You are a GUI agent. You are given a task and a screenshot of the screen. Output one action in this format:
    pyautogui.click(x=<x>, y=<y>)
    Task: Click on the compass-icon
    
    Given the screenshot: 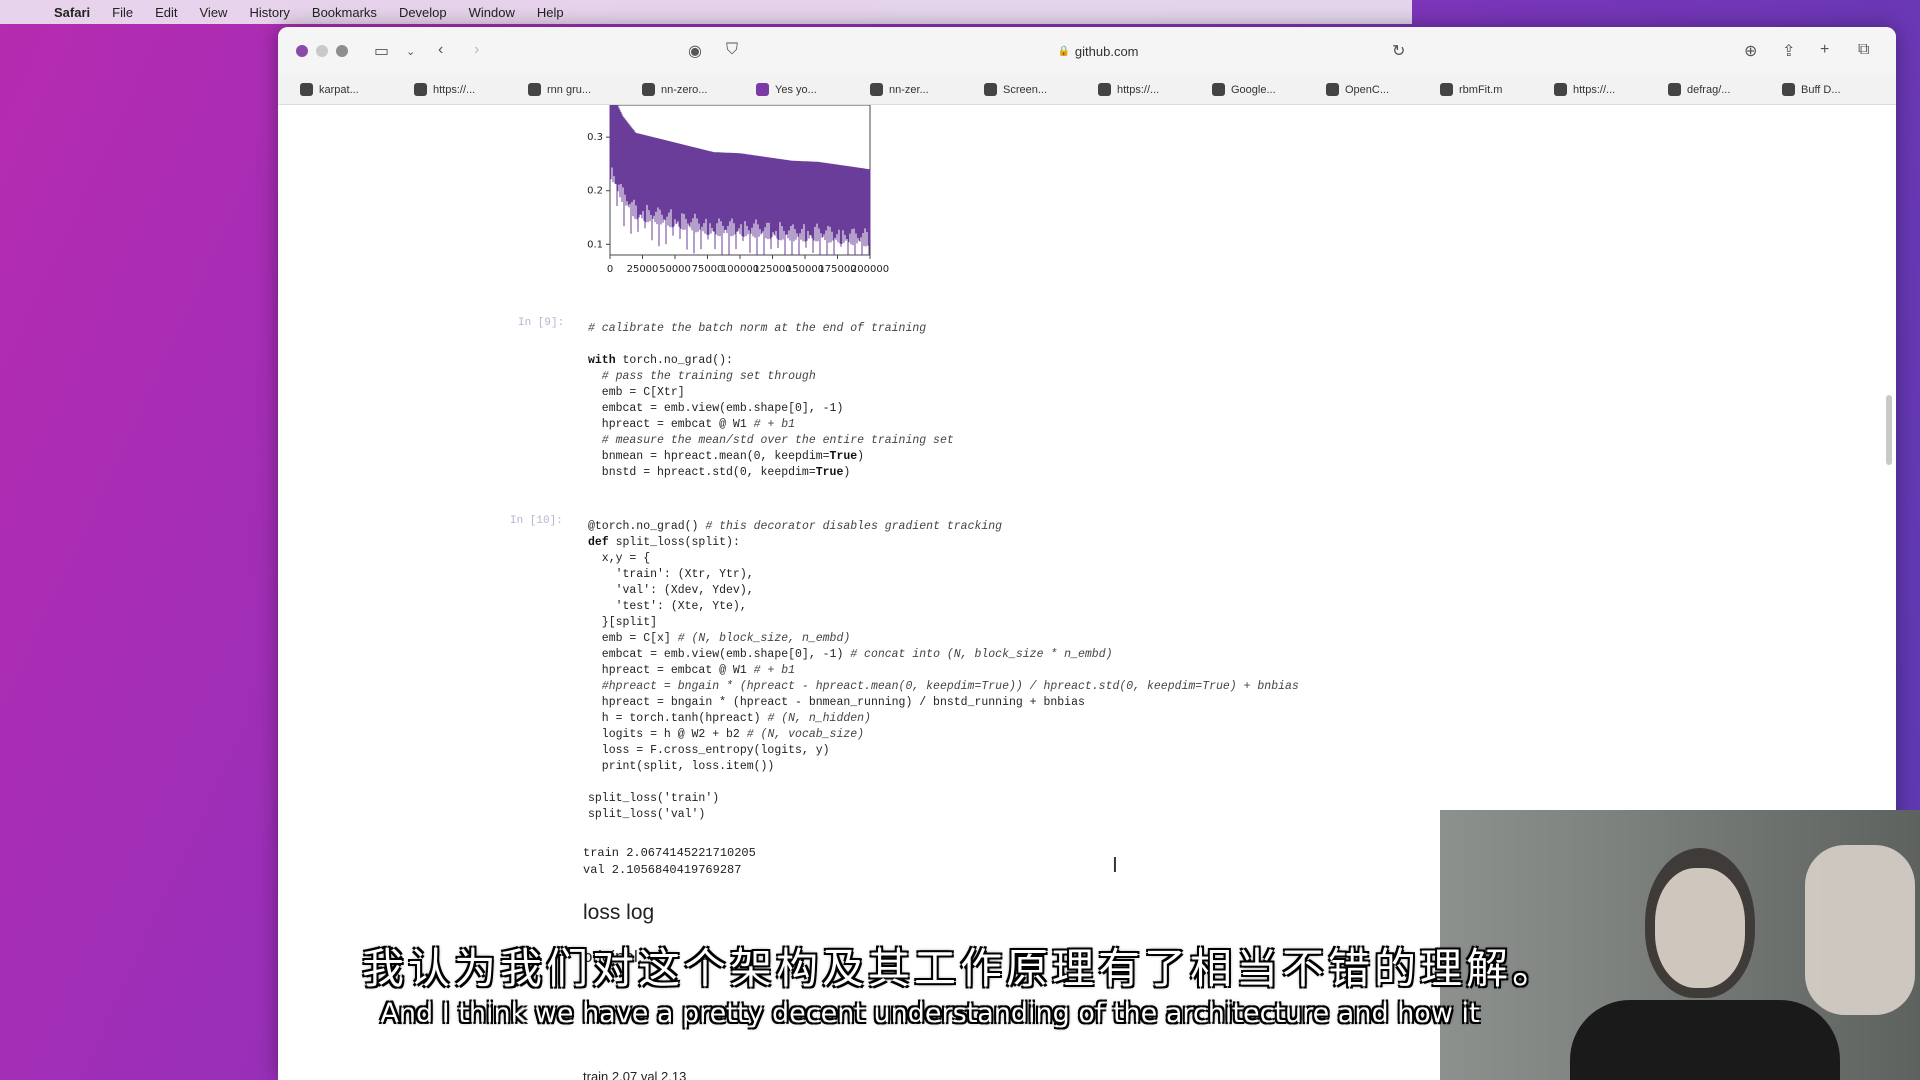 What is the action you would take?
    pyautogui.click(x=1446, y=89)
    